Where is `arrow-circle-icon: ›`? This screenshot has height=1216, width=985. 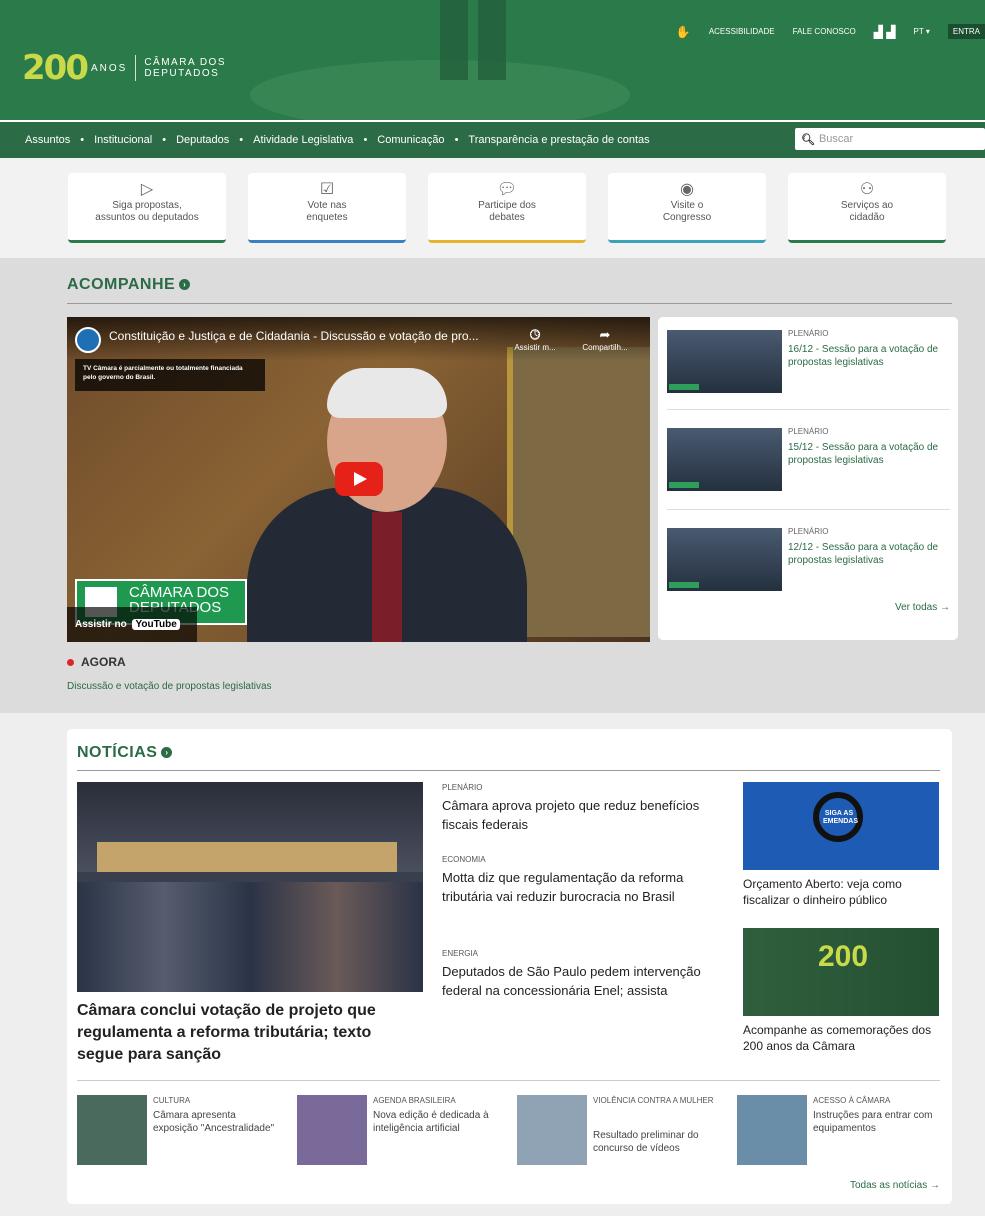 arrow-circle-icon: › is located at coordinates (167, 753).